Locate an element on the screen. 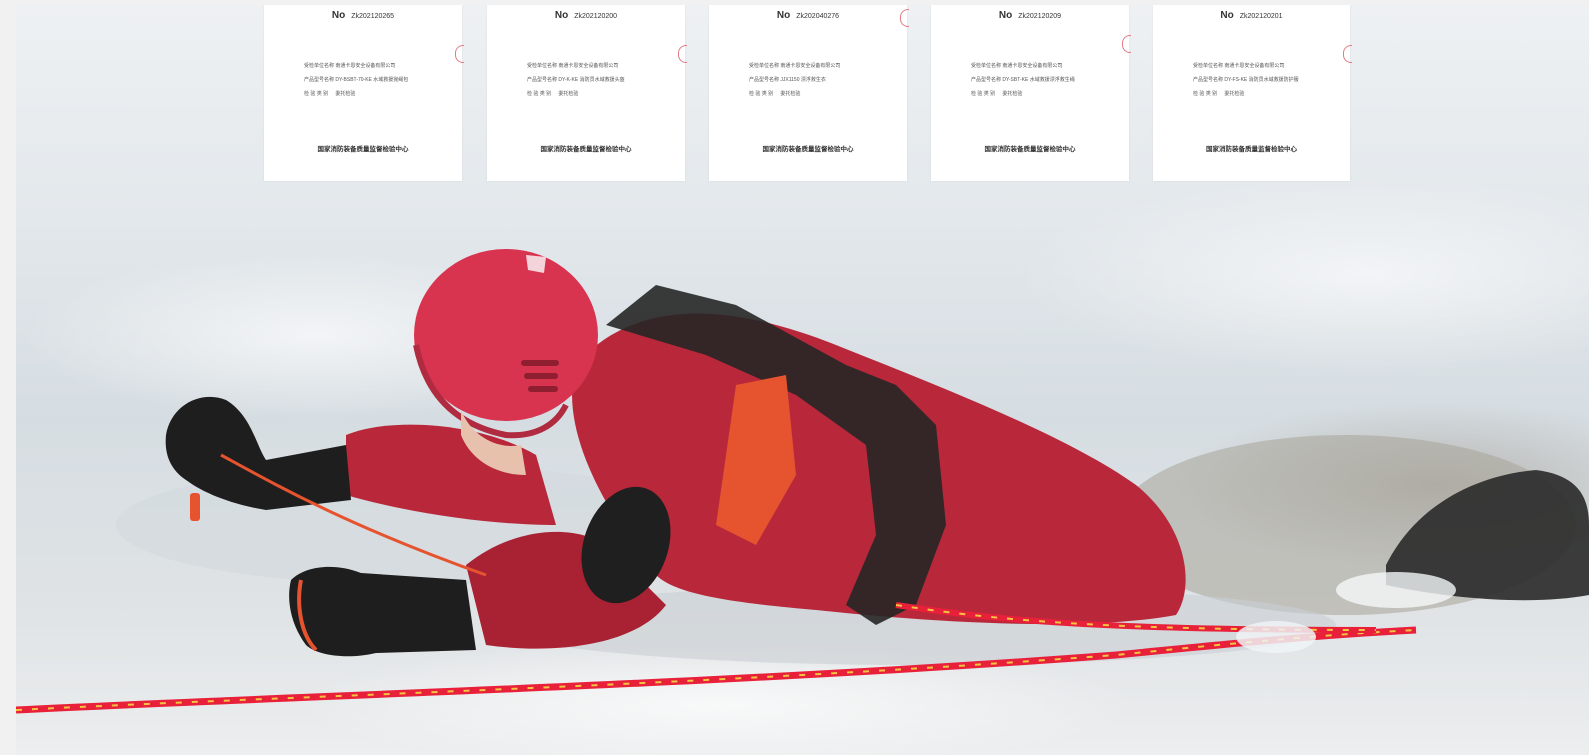 The width and height of the screenshot is (1589, 755). certificate-number: No Zk202120209 is located at coordinates (1030, 15).